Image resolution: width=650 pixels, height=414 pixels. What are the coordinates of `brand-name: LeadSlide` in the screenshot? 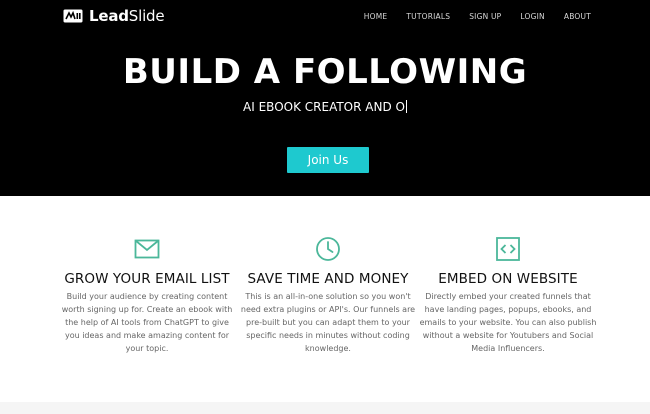 It's located at (127, 16).